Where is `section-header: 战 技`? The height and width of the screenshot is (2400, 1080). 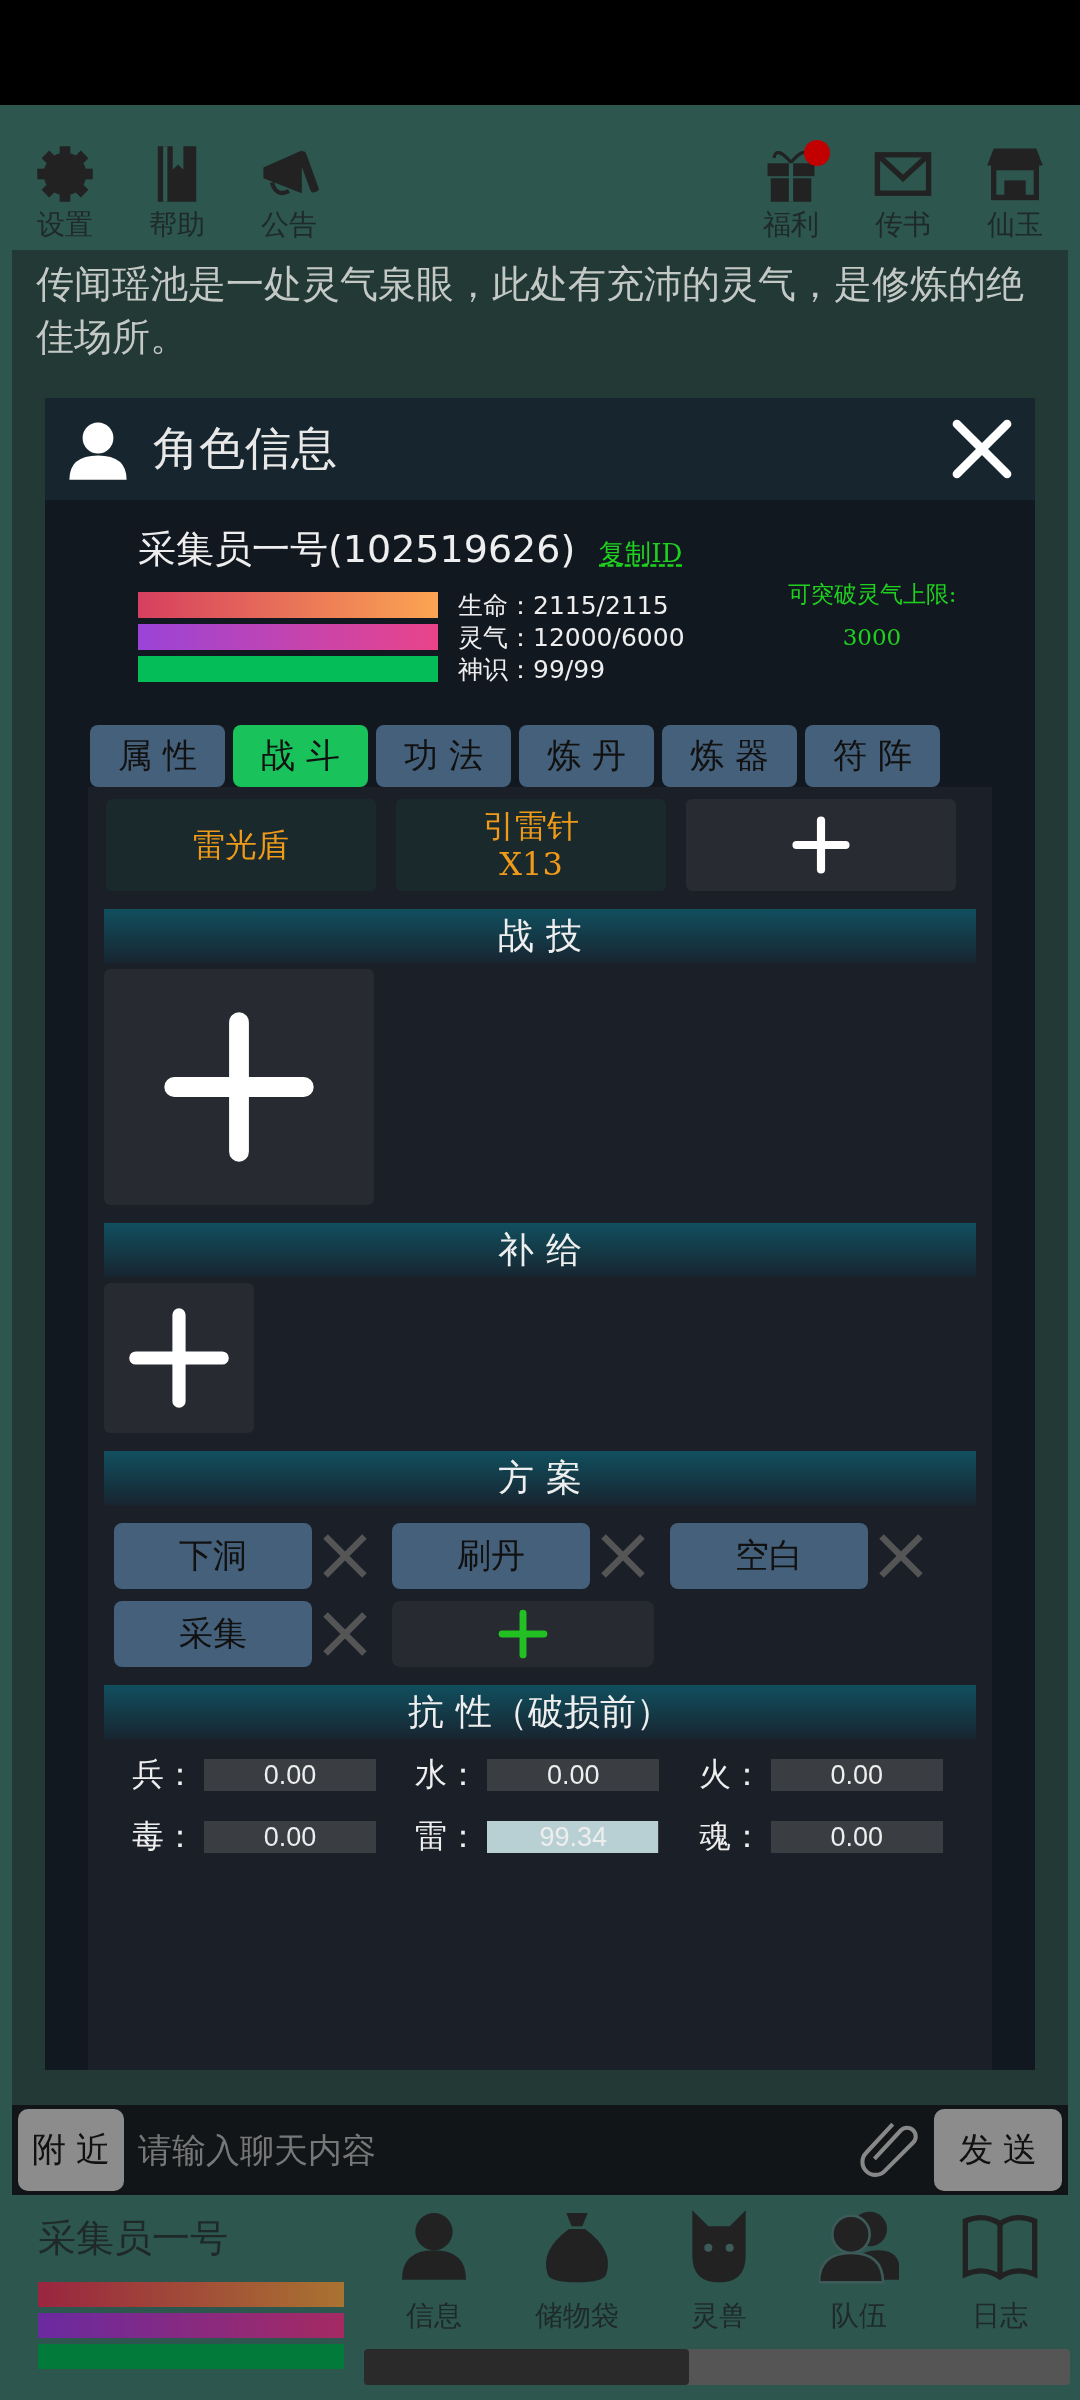
section-header: 战 技 is located at coordinates (540, 936).